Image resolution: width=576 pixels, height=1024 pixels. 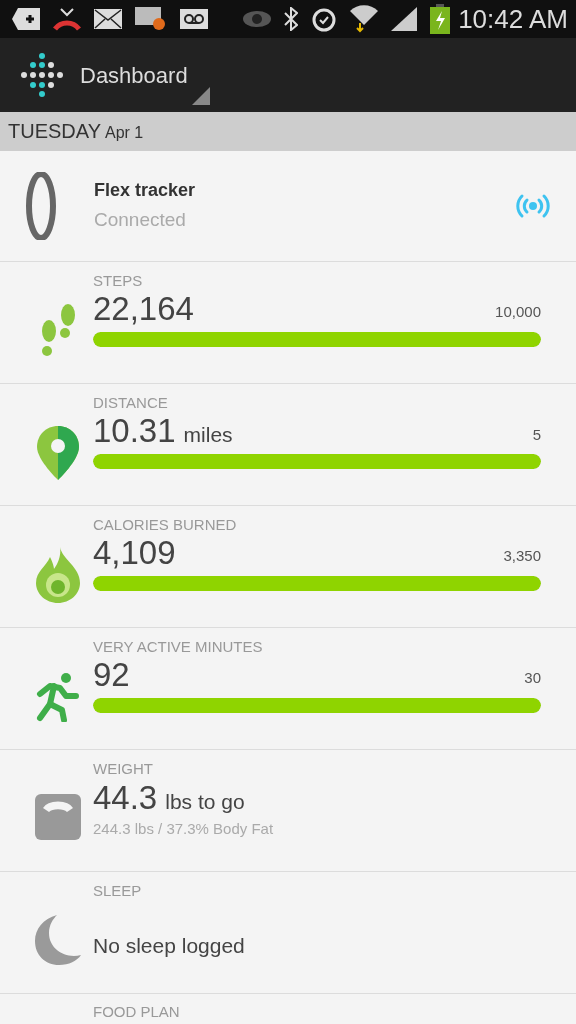 What do you see at coordinates (42, 75) in the screenshot?
I see `dots-logo-icon` at bounding box center [42, 75].